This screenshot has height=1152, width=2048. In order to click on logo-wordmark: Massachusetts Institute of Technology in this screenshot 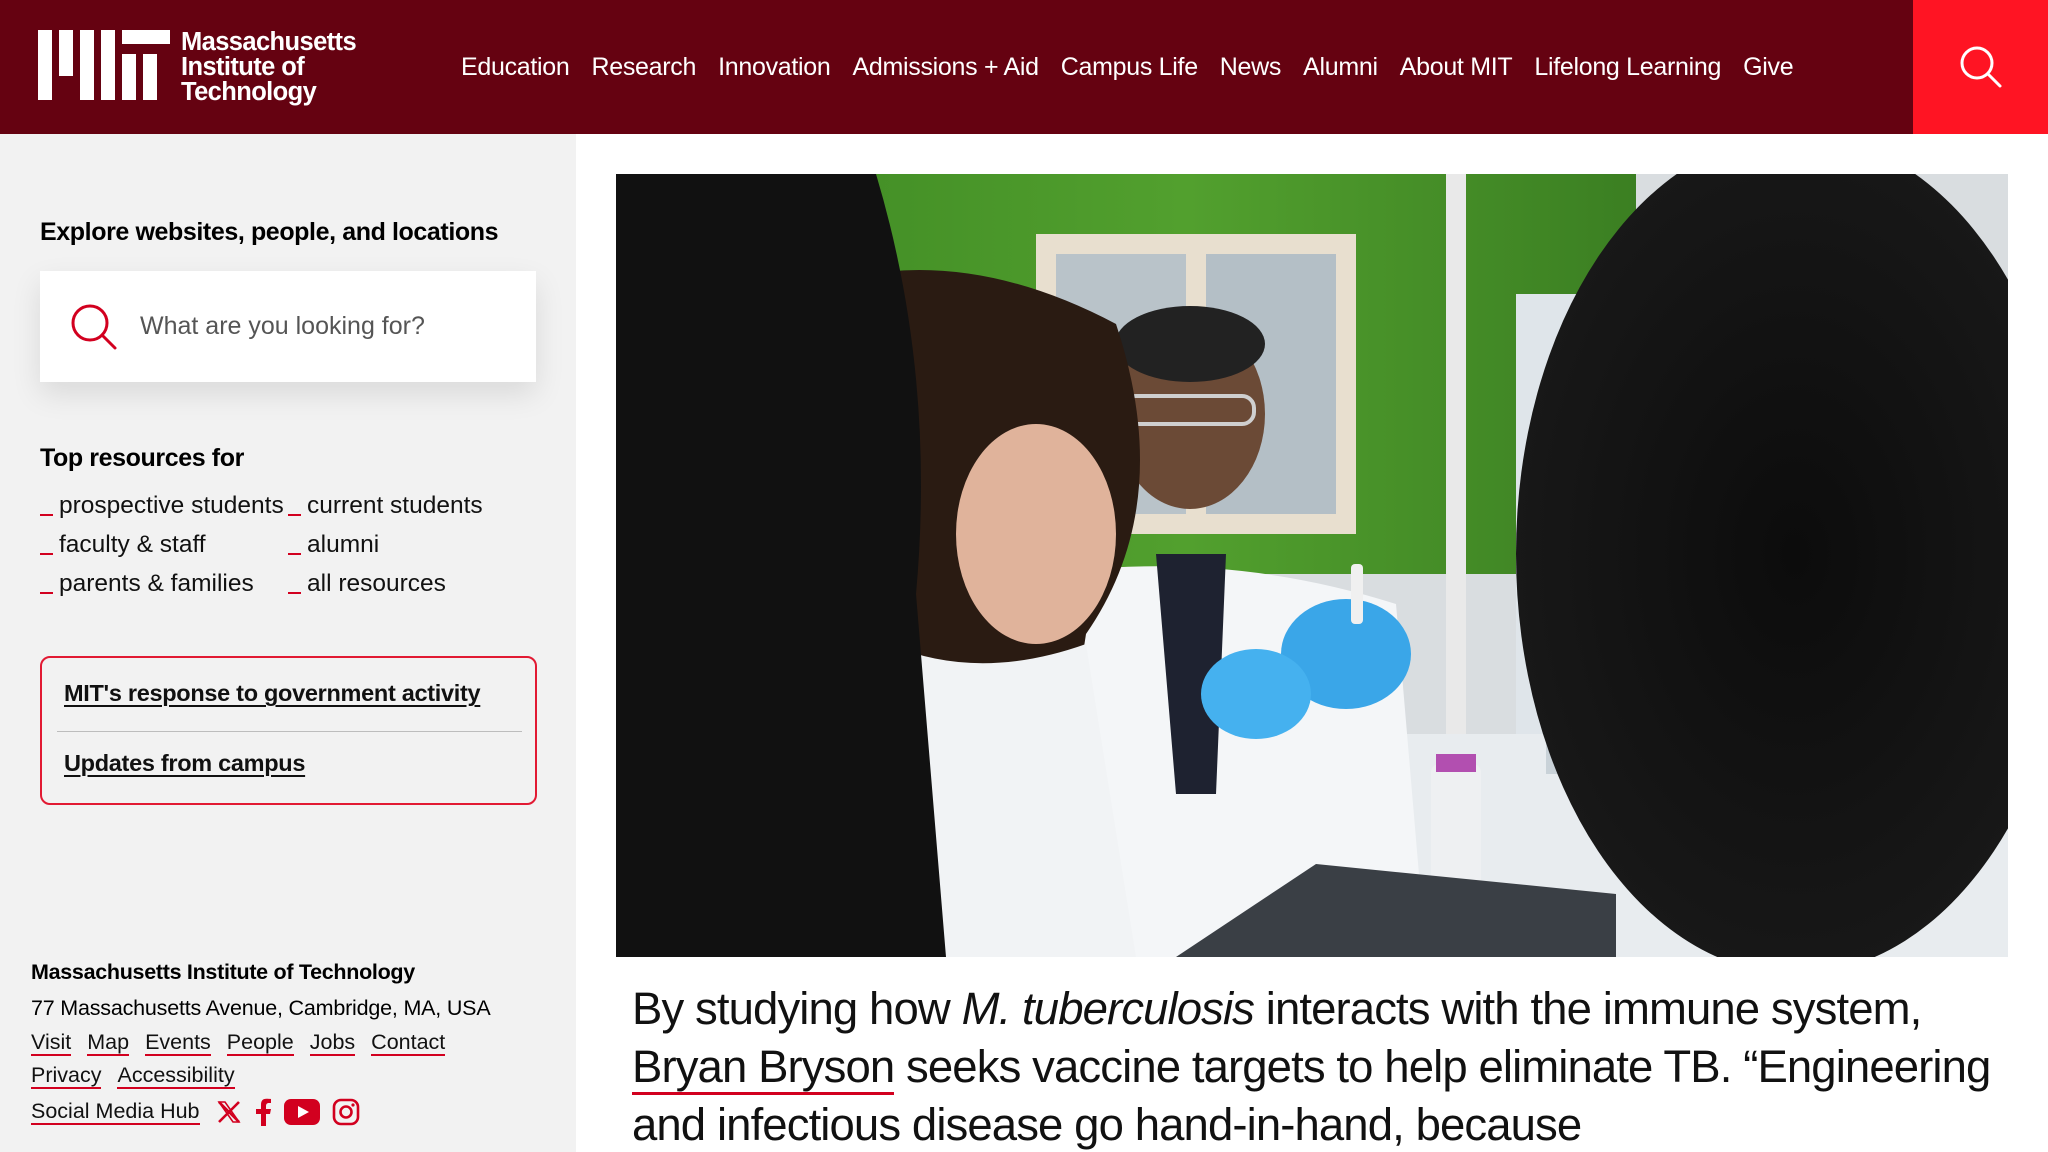, I will do `click(269, 67)`.